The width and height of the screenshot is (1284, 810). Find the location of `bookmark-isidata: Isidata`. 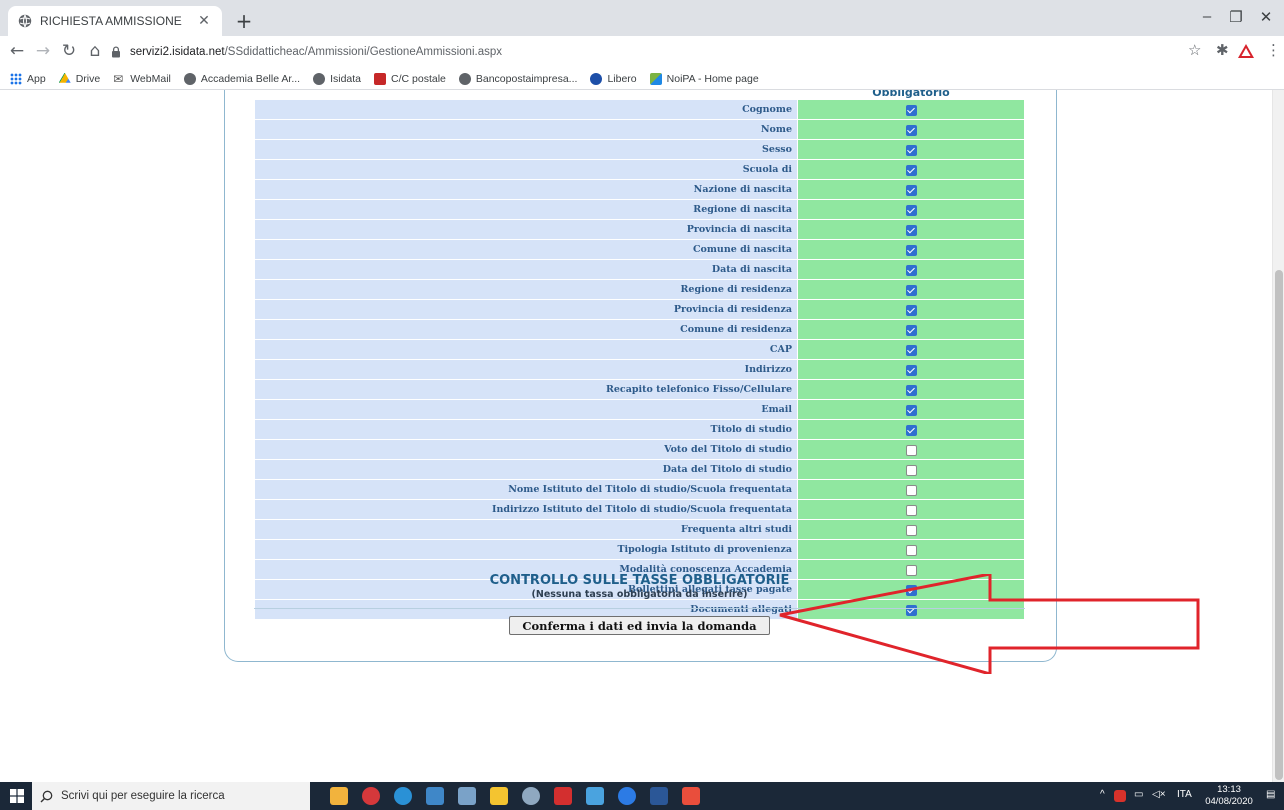

bookmark-isidata: Isidata is located at coordinates (337, 78).